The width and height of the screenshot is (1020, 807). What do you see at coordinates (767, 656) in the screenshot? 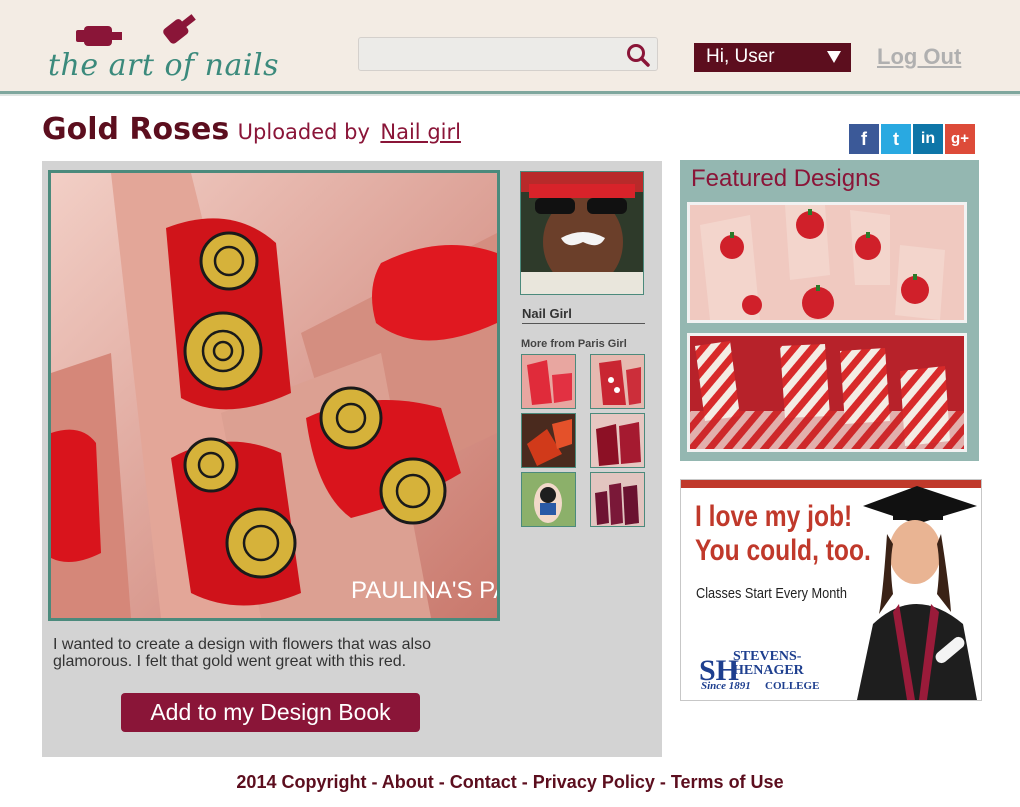
I see `college-name-line-1: STEVENS-` at bounding box center [767, 656].